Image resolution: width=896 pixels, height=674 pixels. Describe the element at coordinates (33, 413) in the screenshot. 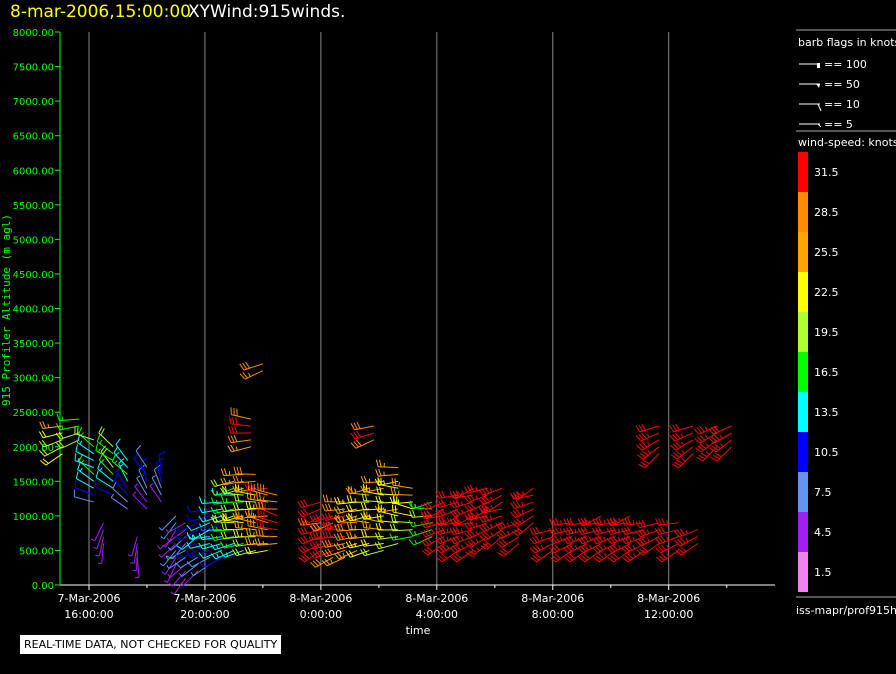

I see `y-tick-label: 2500.00` at that location.